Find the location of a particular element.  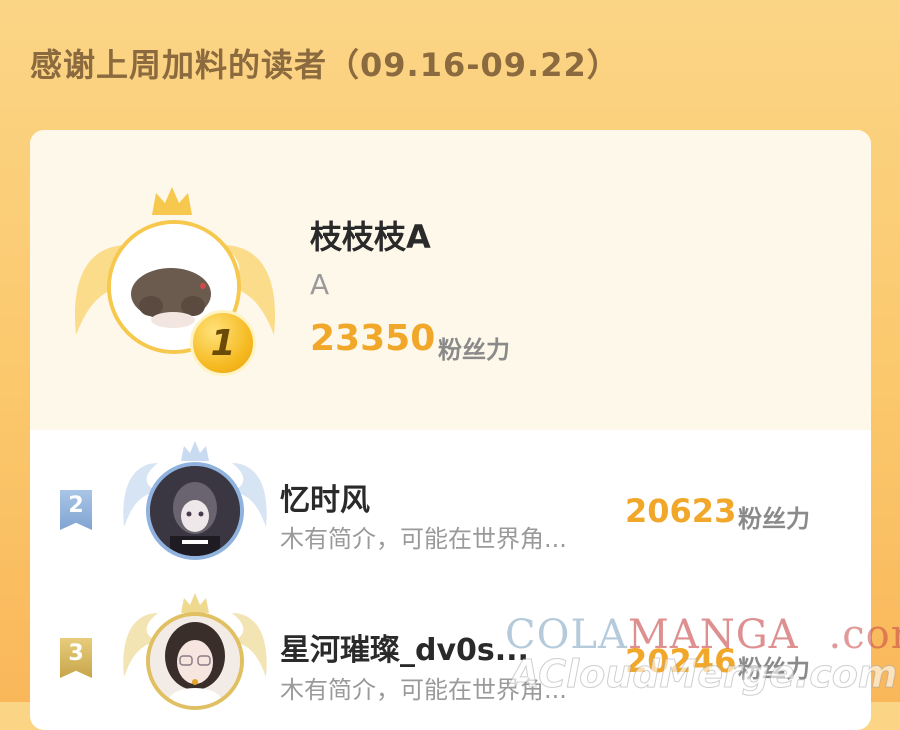

reader-bio: A is located at coordinates (320, 284).